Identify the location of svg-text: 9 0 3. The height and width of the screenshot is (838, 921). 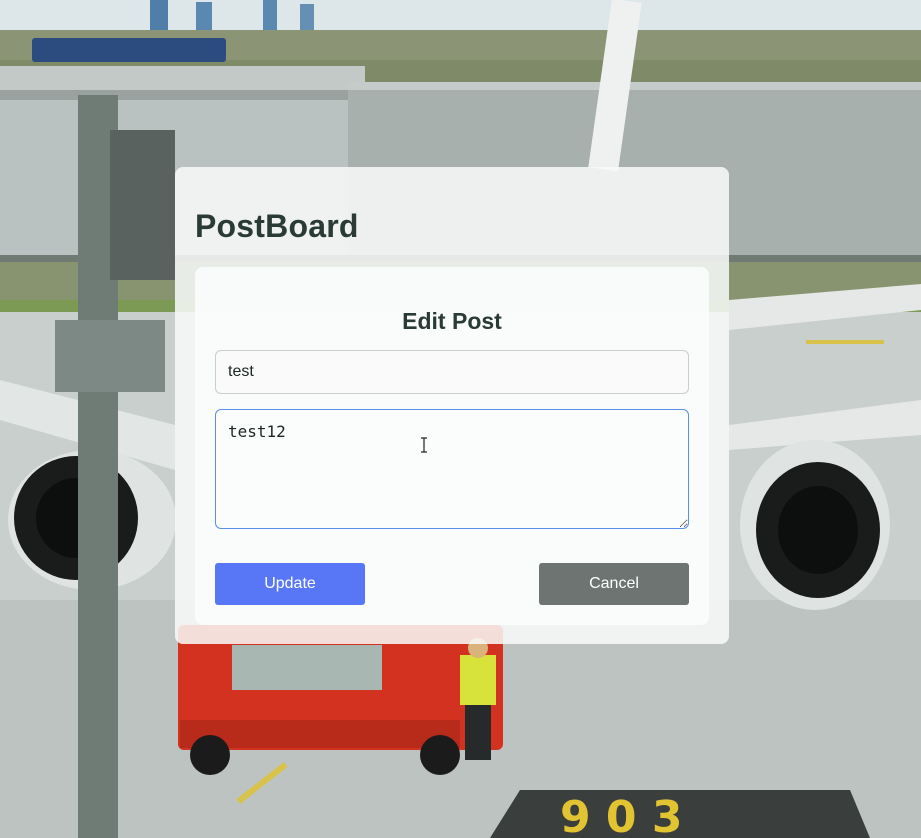
(621, 815).